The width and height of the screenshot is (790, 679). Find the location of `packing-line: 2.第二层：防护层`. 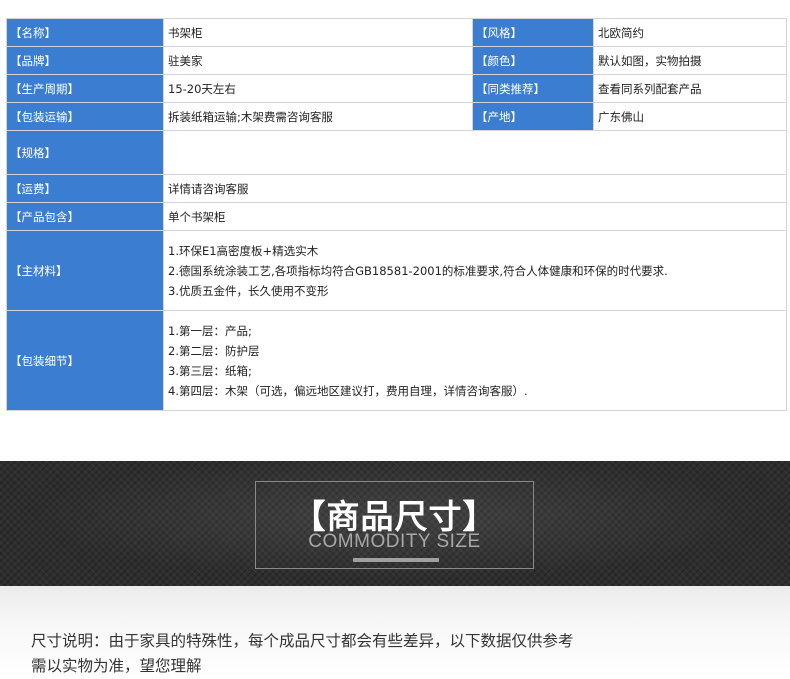

packing-line: 2.第二层：防护层 is located at coordinates (214, 350).